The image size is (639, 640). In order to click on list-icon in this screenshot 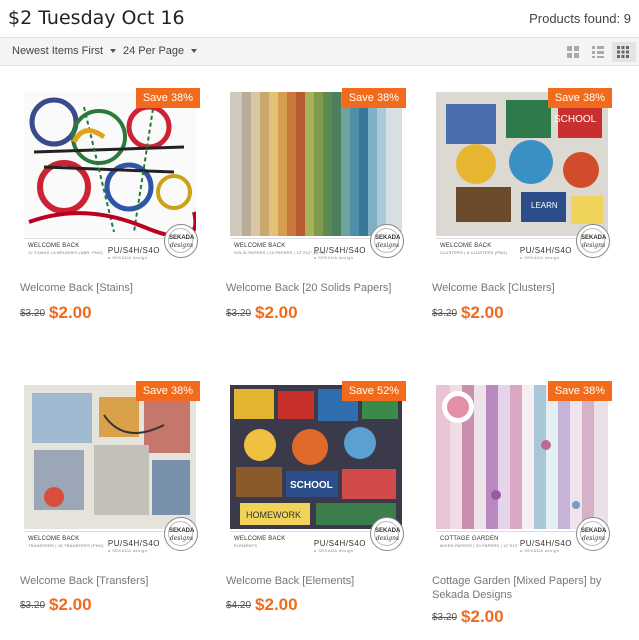, I will do `click(598, 52)`.